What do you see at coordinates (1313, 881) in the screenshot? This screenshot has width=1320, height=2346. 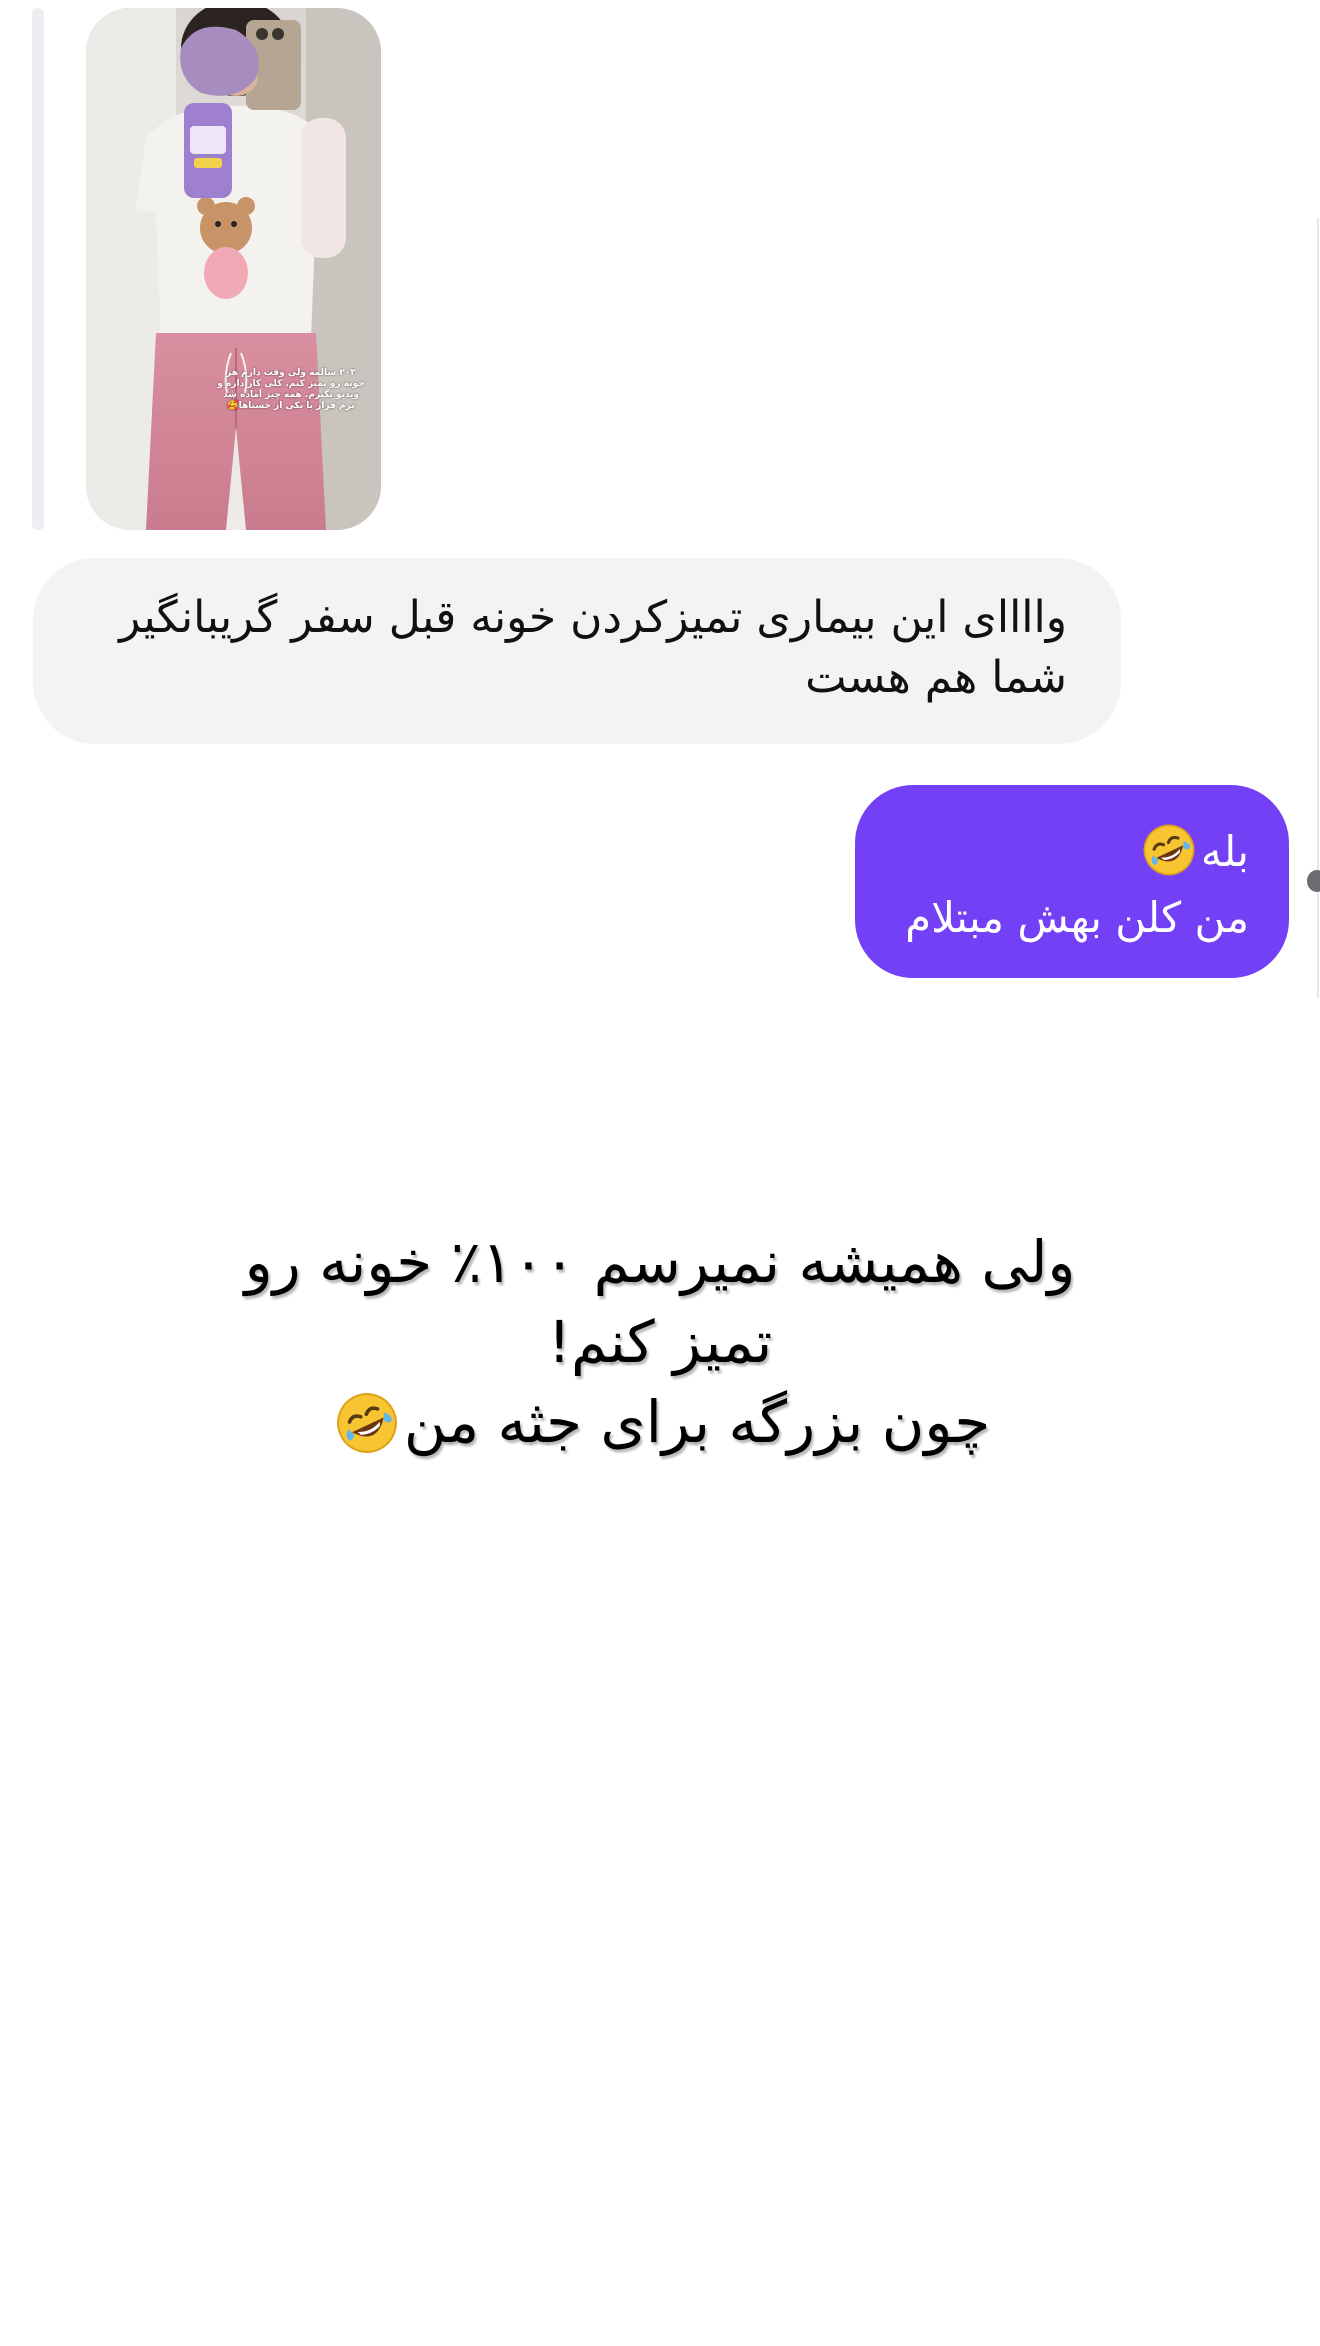 I see `message-status-dot` at bounding box center [1313, 881].